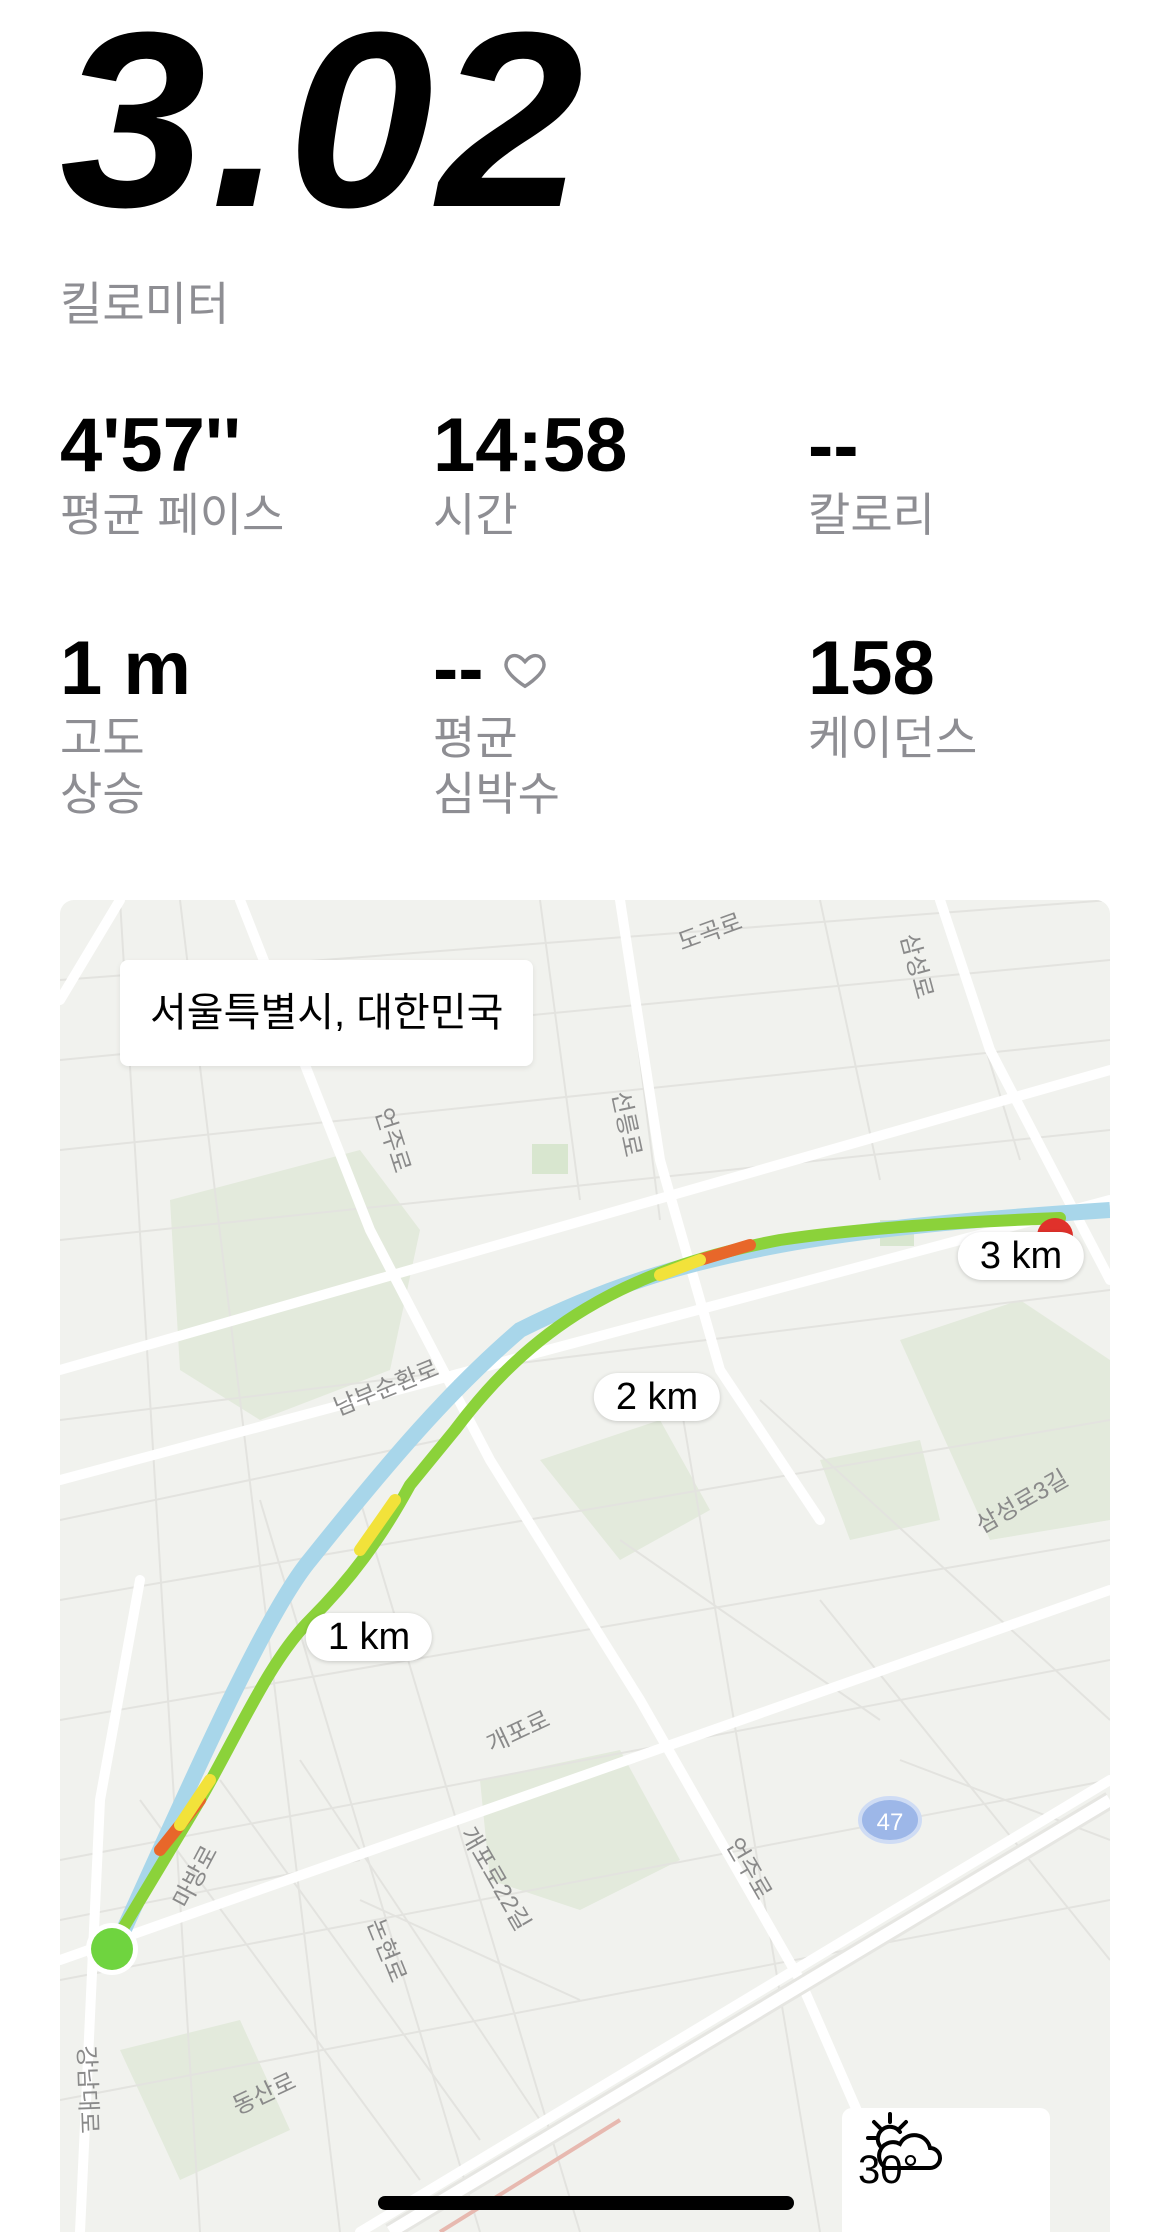 This screenshot has height=2232, width=1169. I want to click on calories-value: --, so click(833, 445).